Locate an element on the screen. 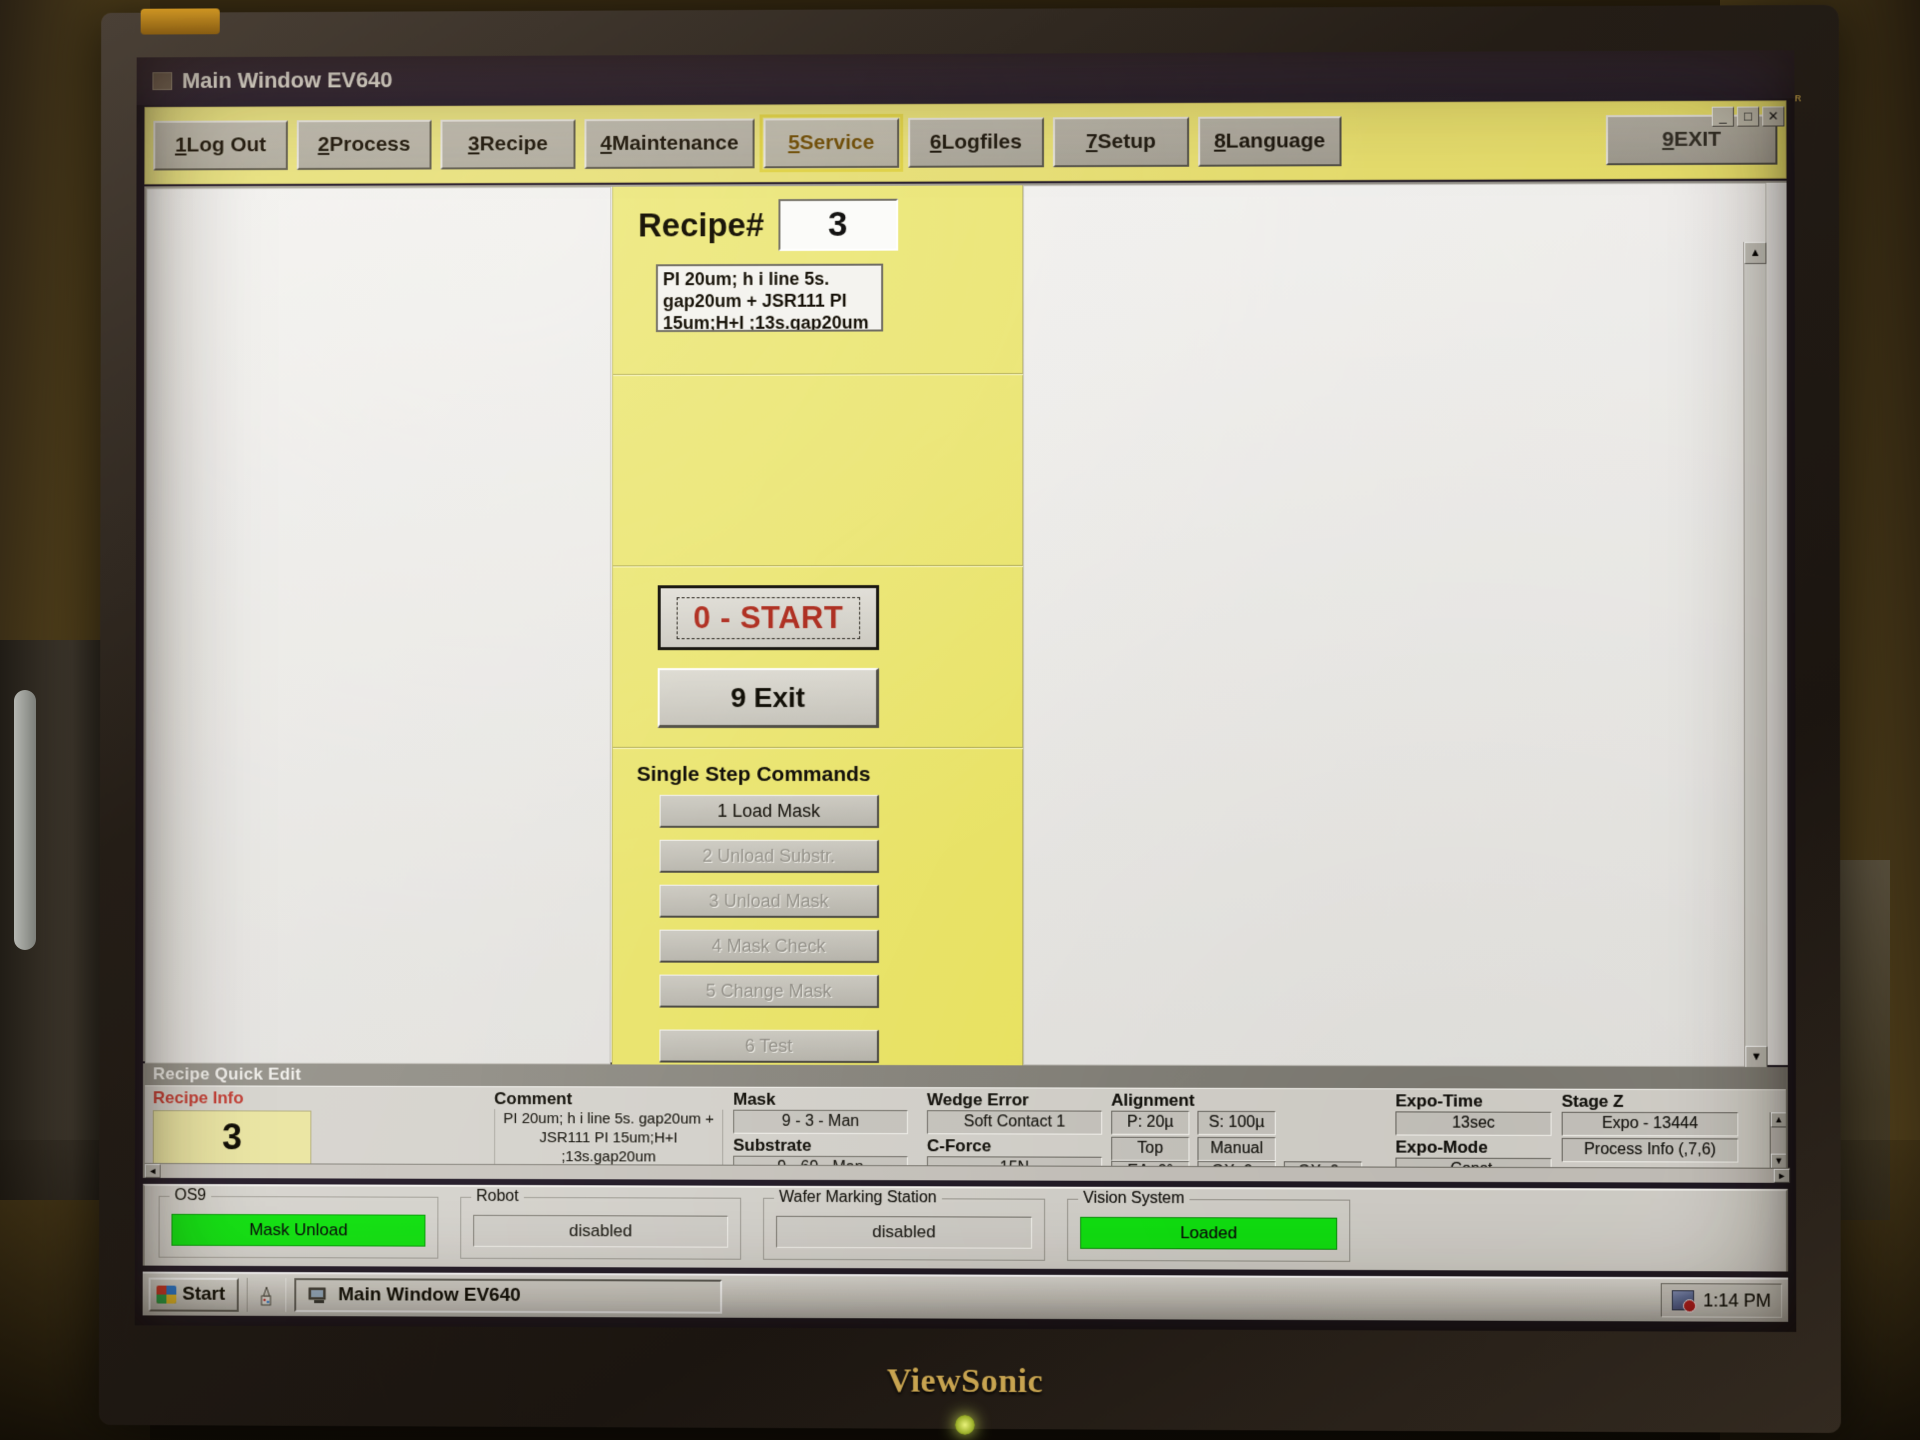 This screenshot has width=1920, height=1440. menu-button-service: 5 Service is located at coordinates (831, 143).